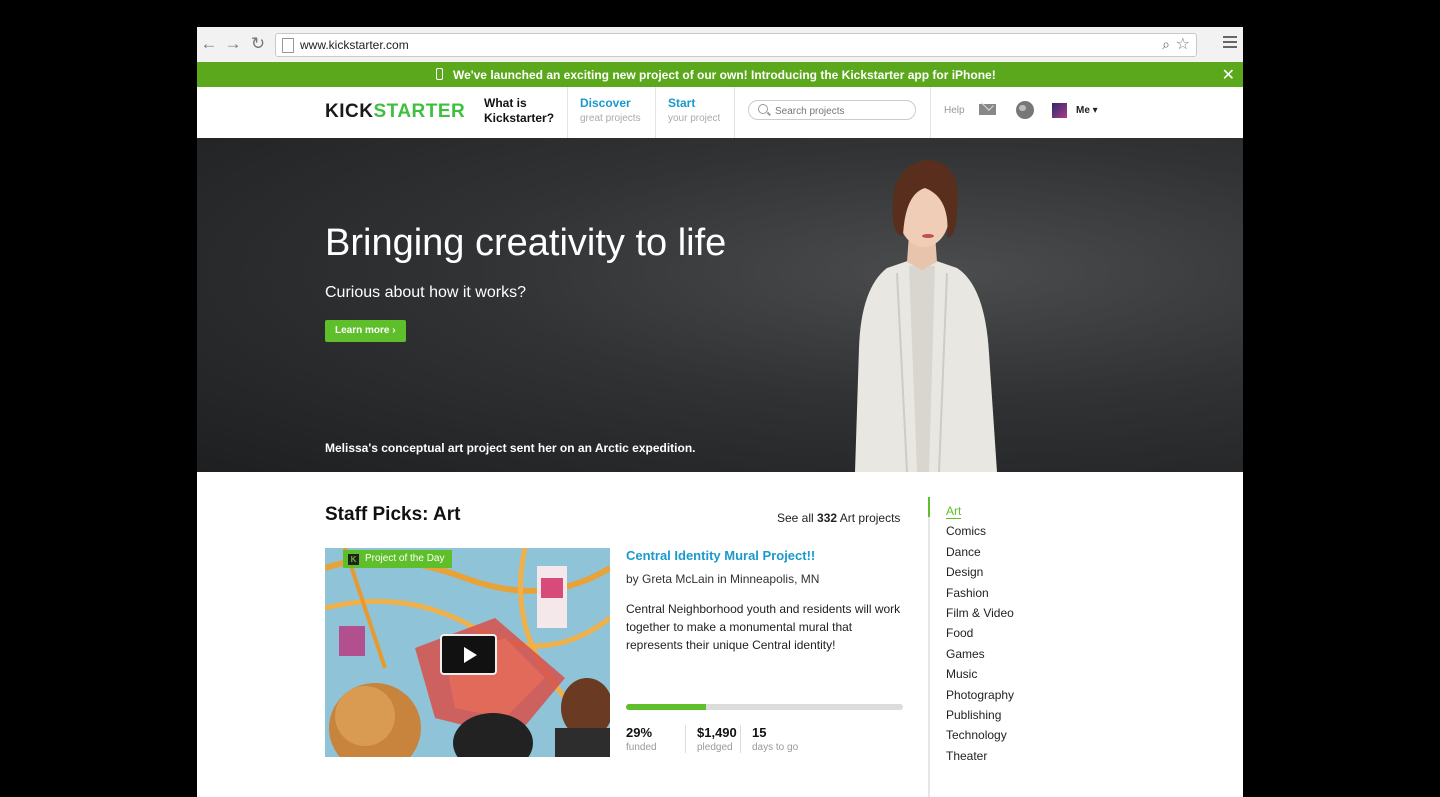 This screenshot has width=1440, height=797. I want to click on category-label: Design, so click(965, 572).